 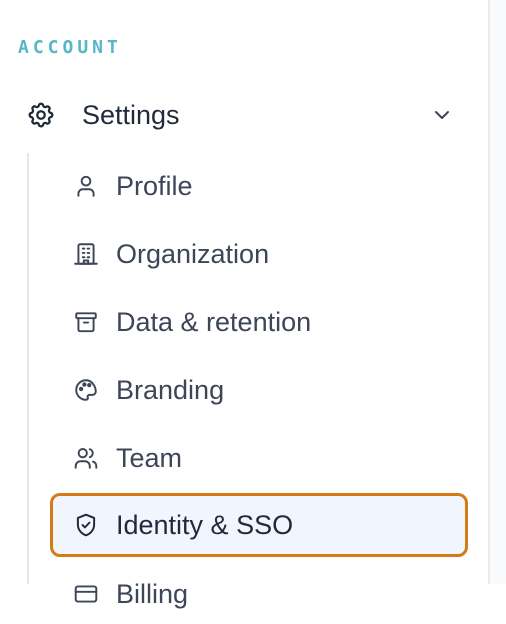 I want to click on main-content-edge, so click(x=498, y=292).